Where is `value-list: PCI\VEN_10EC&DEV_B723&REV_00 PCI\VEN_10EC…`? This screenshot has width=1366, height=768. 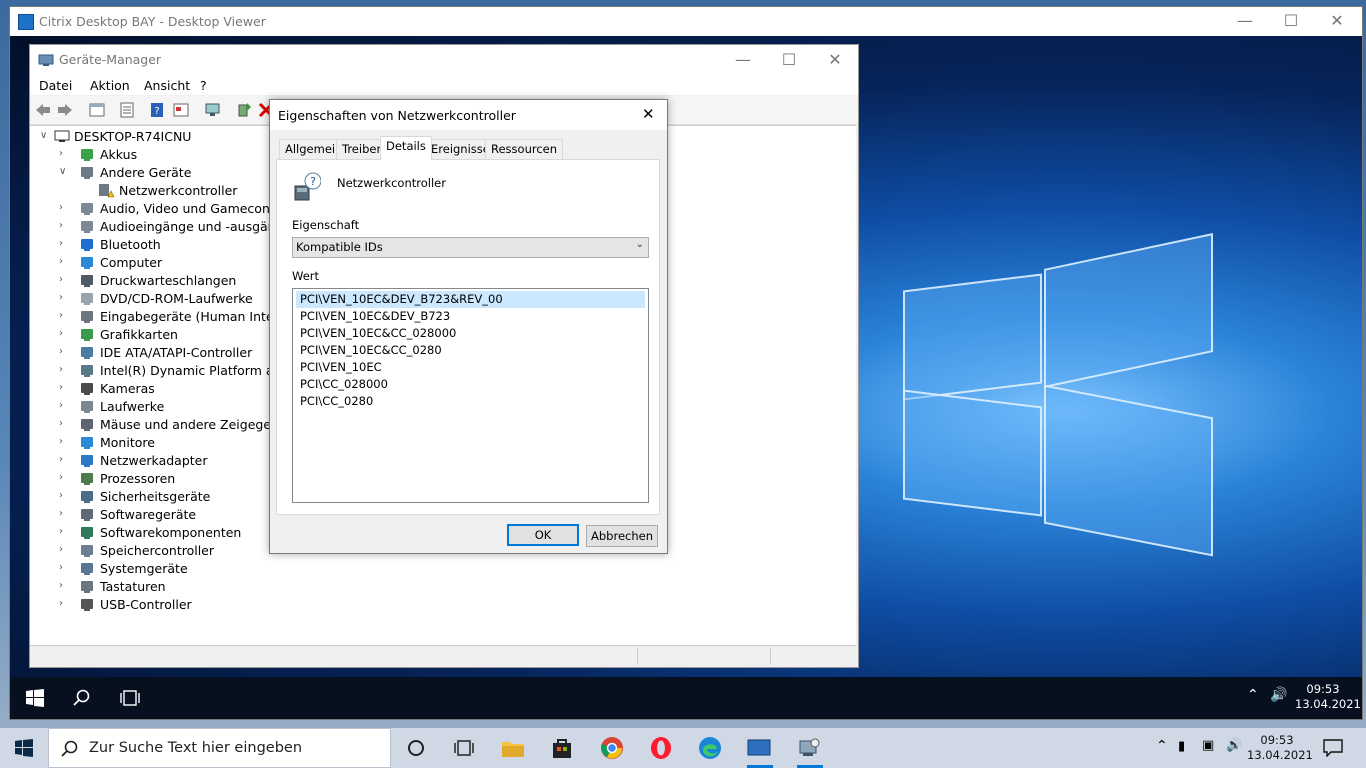
value-list: PCI\VEN_10EC&DEV_B723&REV_00 PCI\VEN_10EC… is located at coordinates (470, 395).